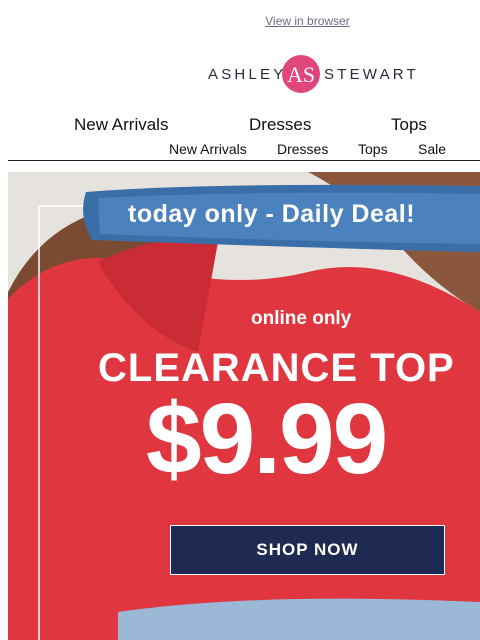  I want to click on online-only-label: online only, so click(301, 318).